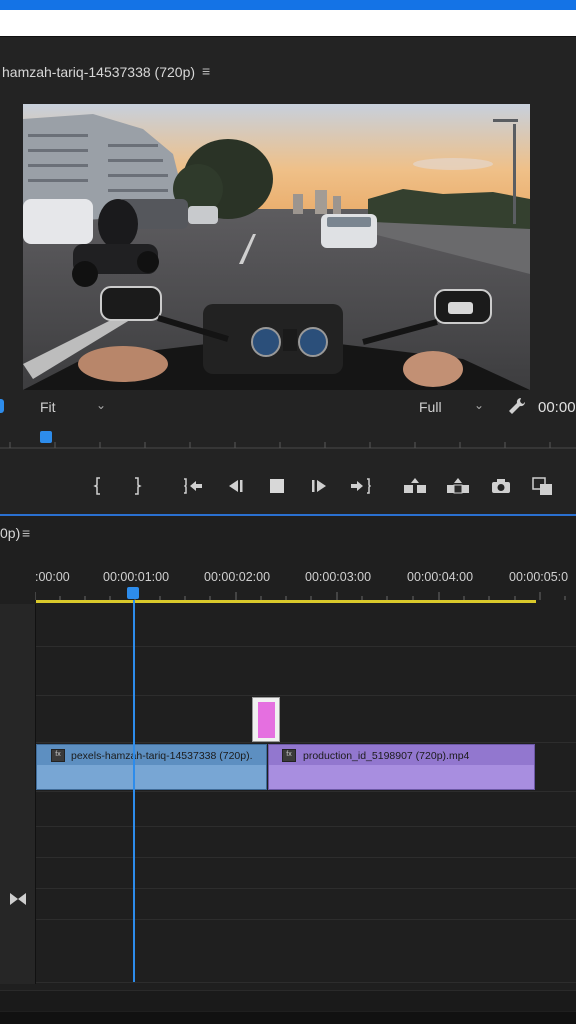 This screenshot has height=1024, width=576. I want to click on track-headers, so click(18, 794).